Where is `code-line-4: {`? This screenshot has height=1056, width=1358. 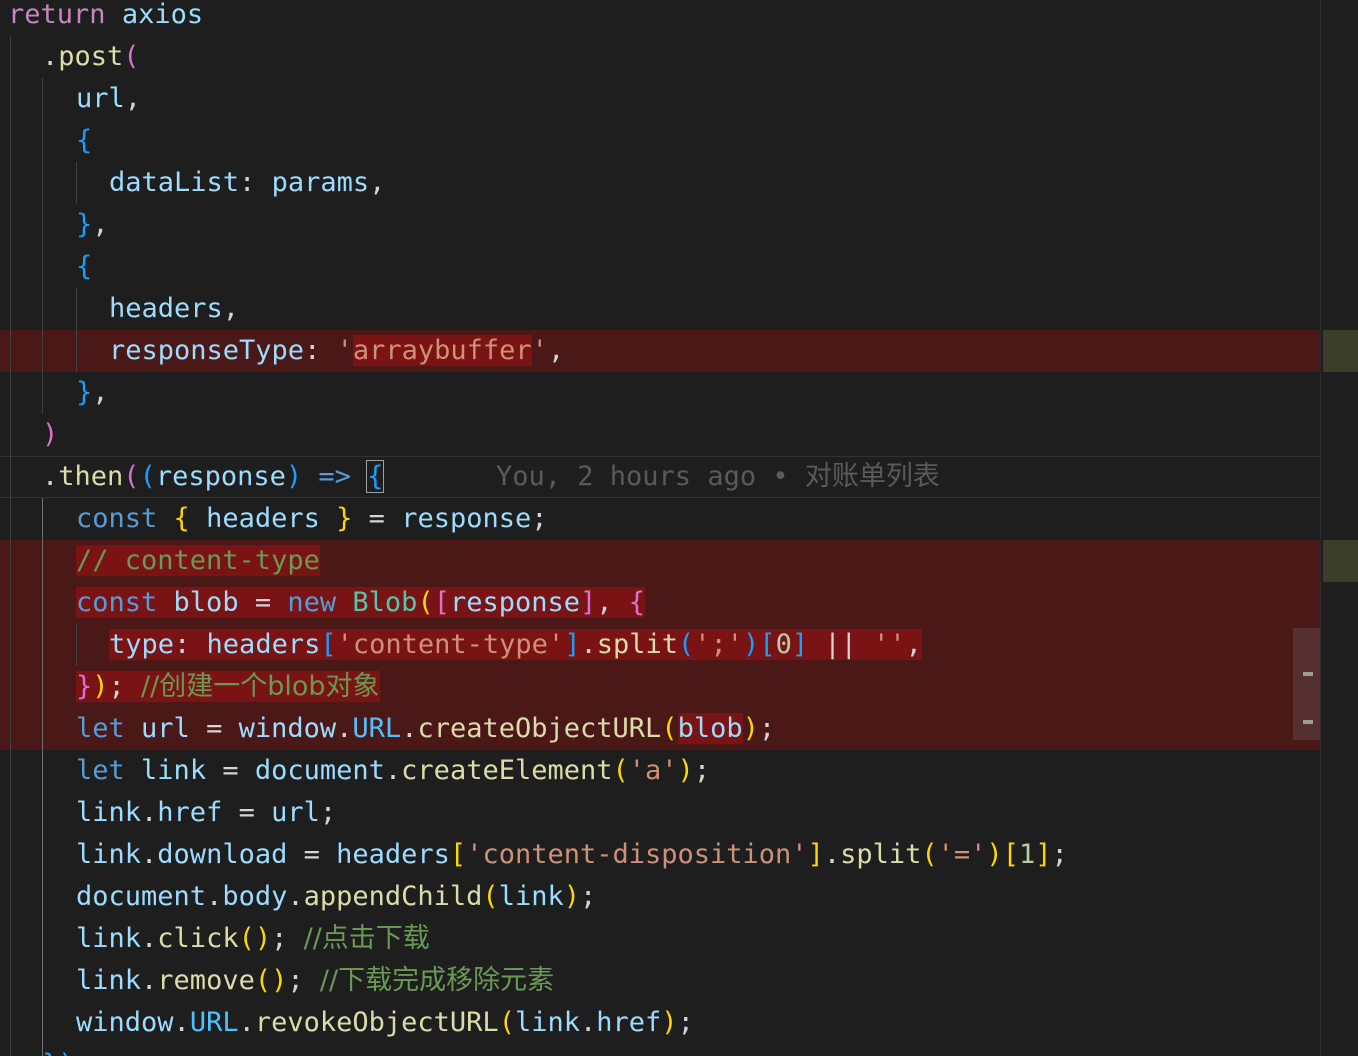
code-line-4: { is located at coordinates (698, 141).